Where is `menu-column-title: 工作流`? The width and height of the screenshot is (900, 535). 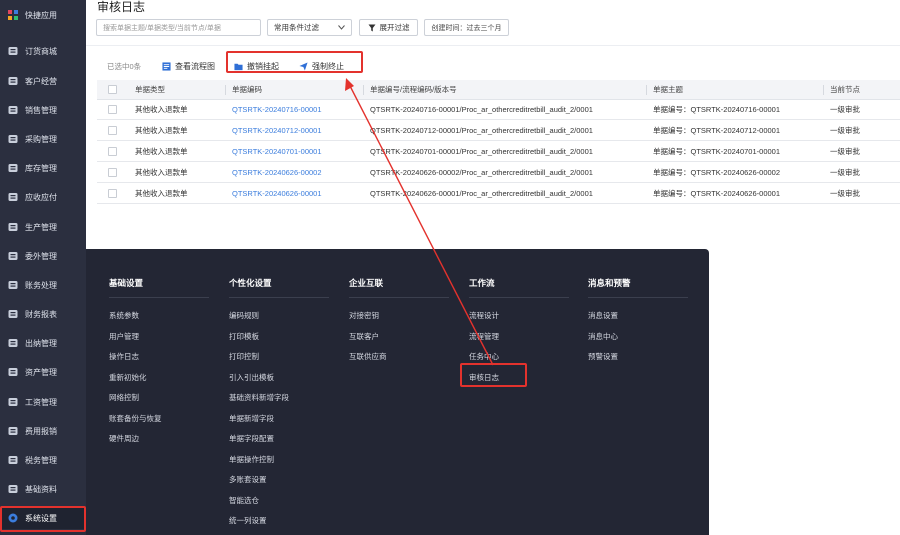
menu-column-title: 工作流 is located at coordinates (482, 283).